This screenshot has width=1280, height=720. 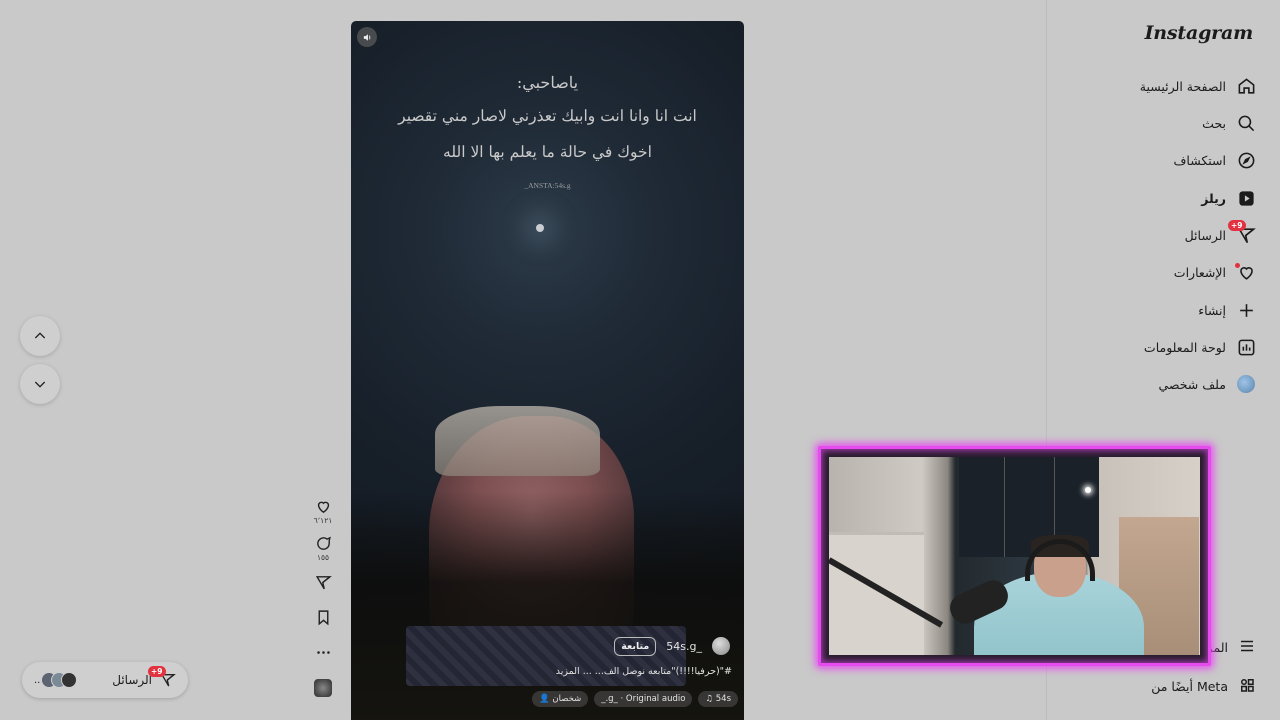 I want to click on reel-actions: ٦٬١٢١ ١٥٥, so click(x=323, y=597).